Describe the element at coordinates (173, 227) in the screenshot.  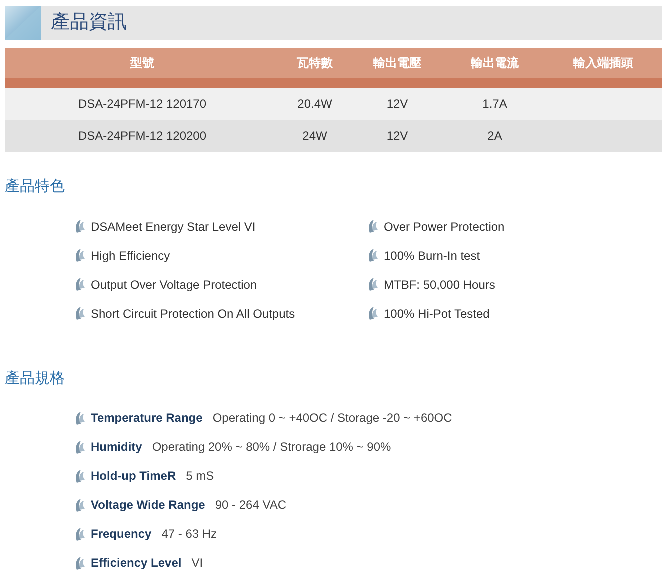
I see `feature-text: DSAMeet Energy Star Level VI` at that location.